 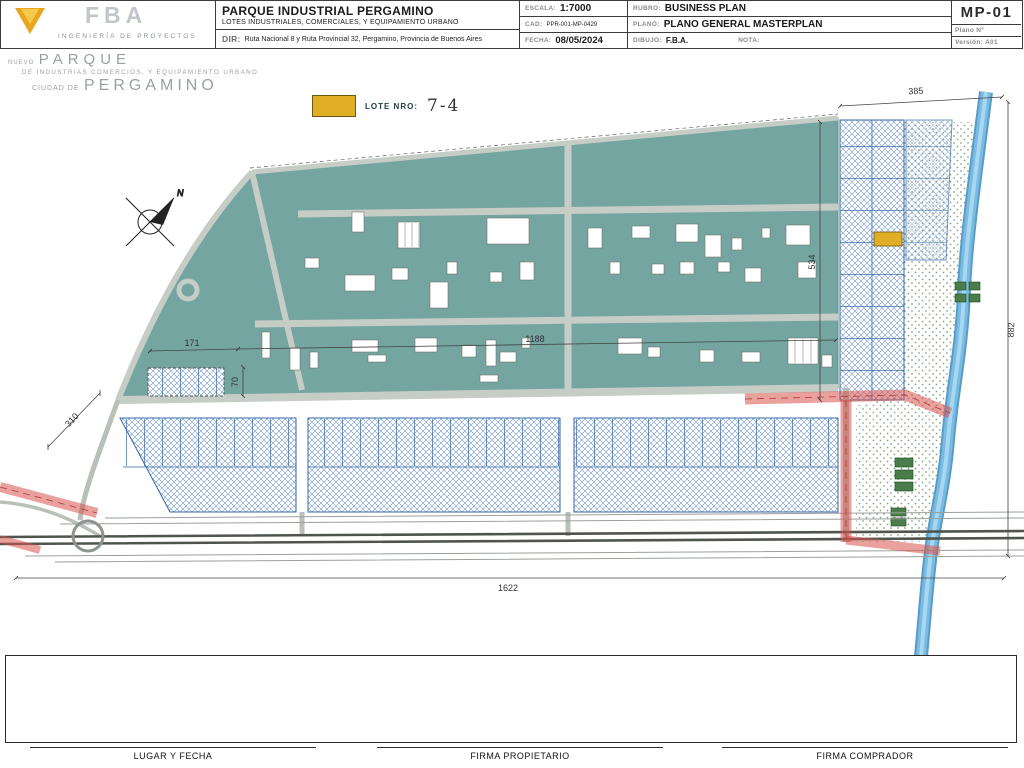 What do you see at coordinates (743, 24) in the screenshot?
I see `plano-value: PLANO GENERAL MASTERPLAN` at bounding box center [743, 24].